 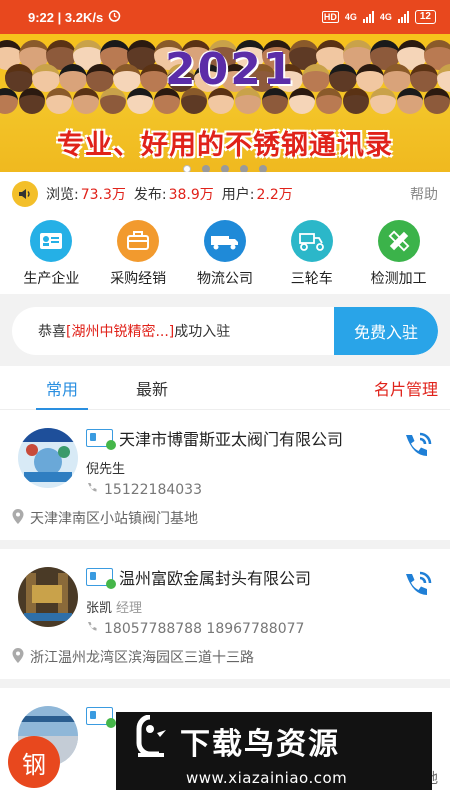 I want to click on phone-number: 15122184033, so click(x=153, y=490).